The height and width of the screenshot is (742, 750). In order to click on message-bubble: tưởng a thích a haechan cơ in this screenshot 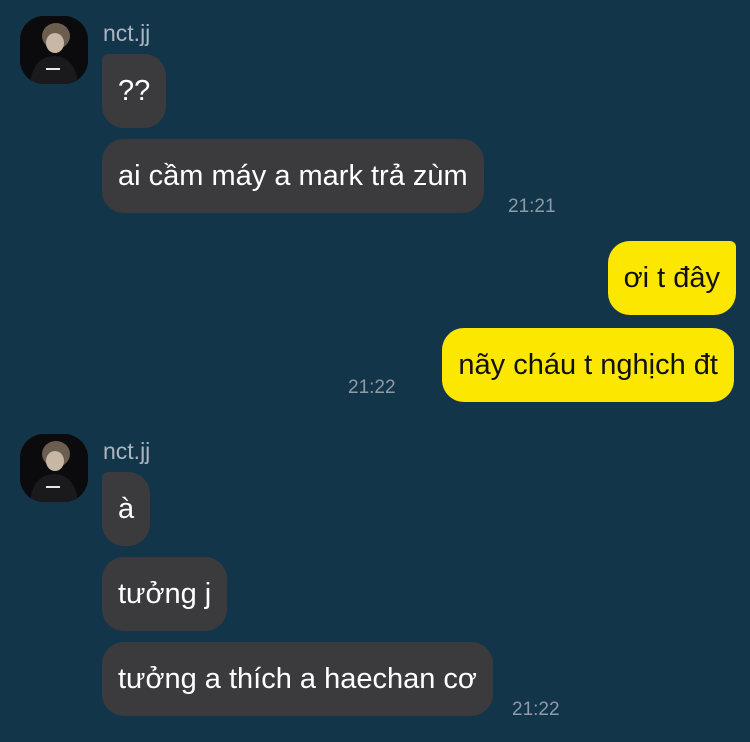, I will do `click(297, 679)`.